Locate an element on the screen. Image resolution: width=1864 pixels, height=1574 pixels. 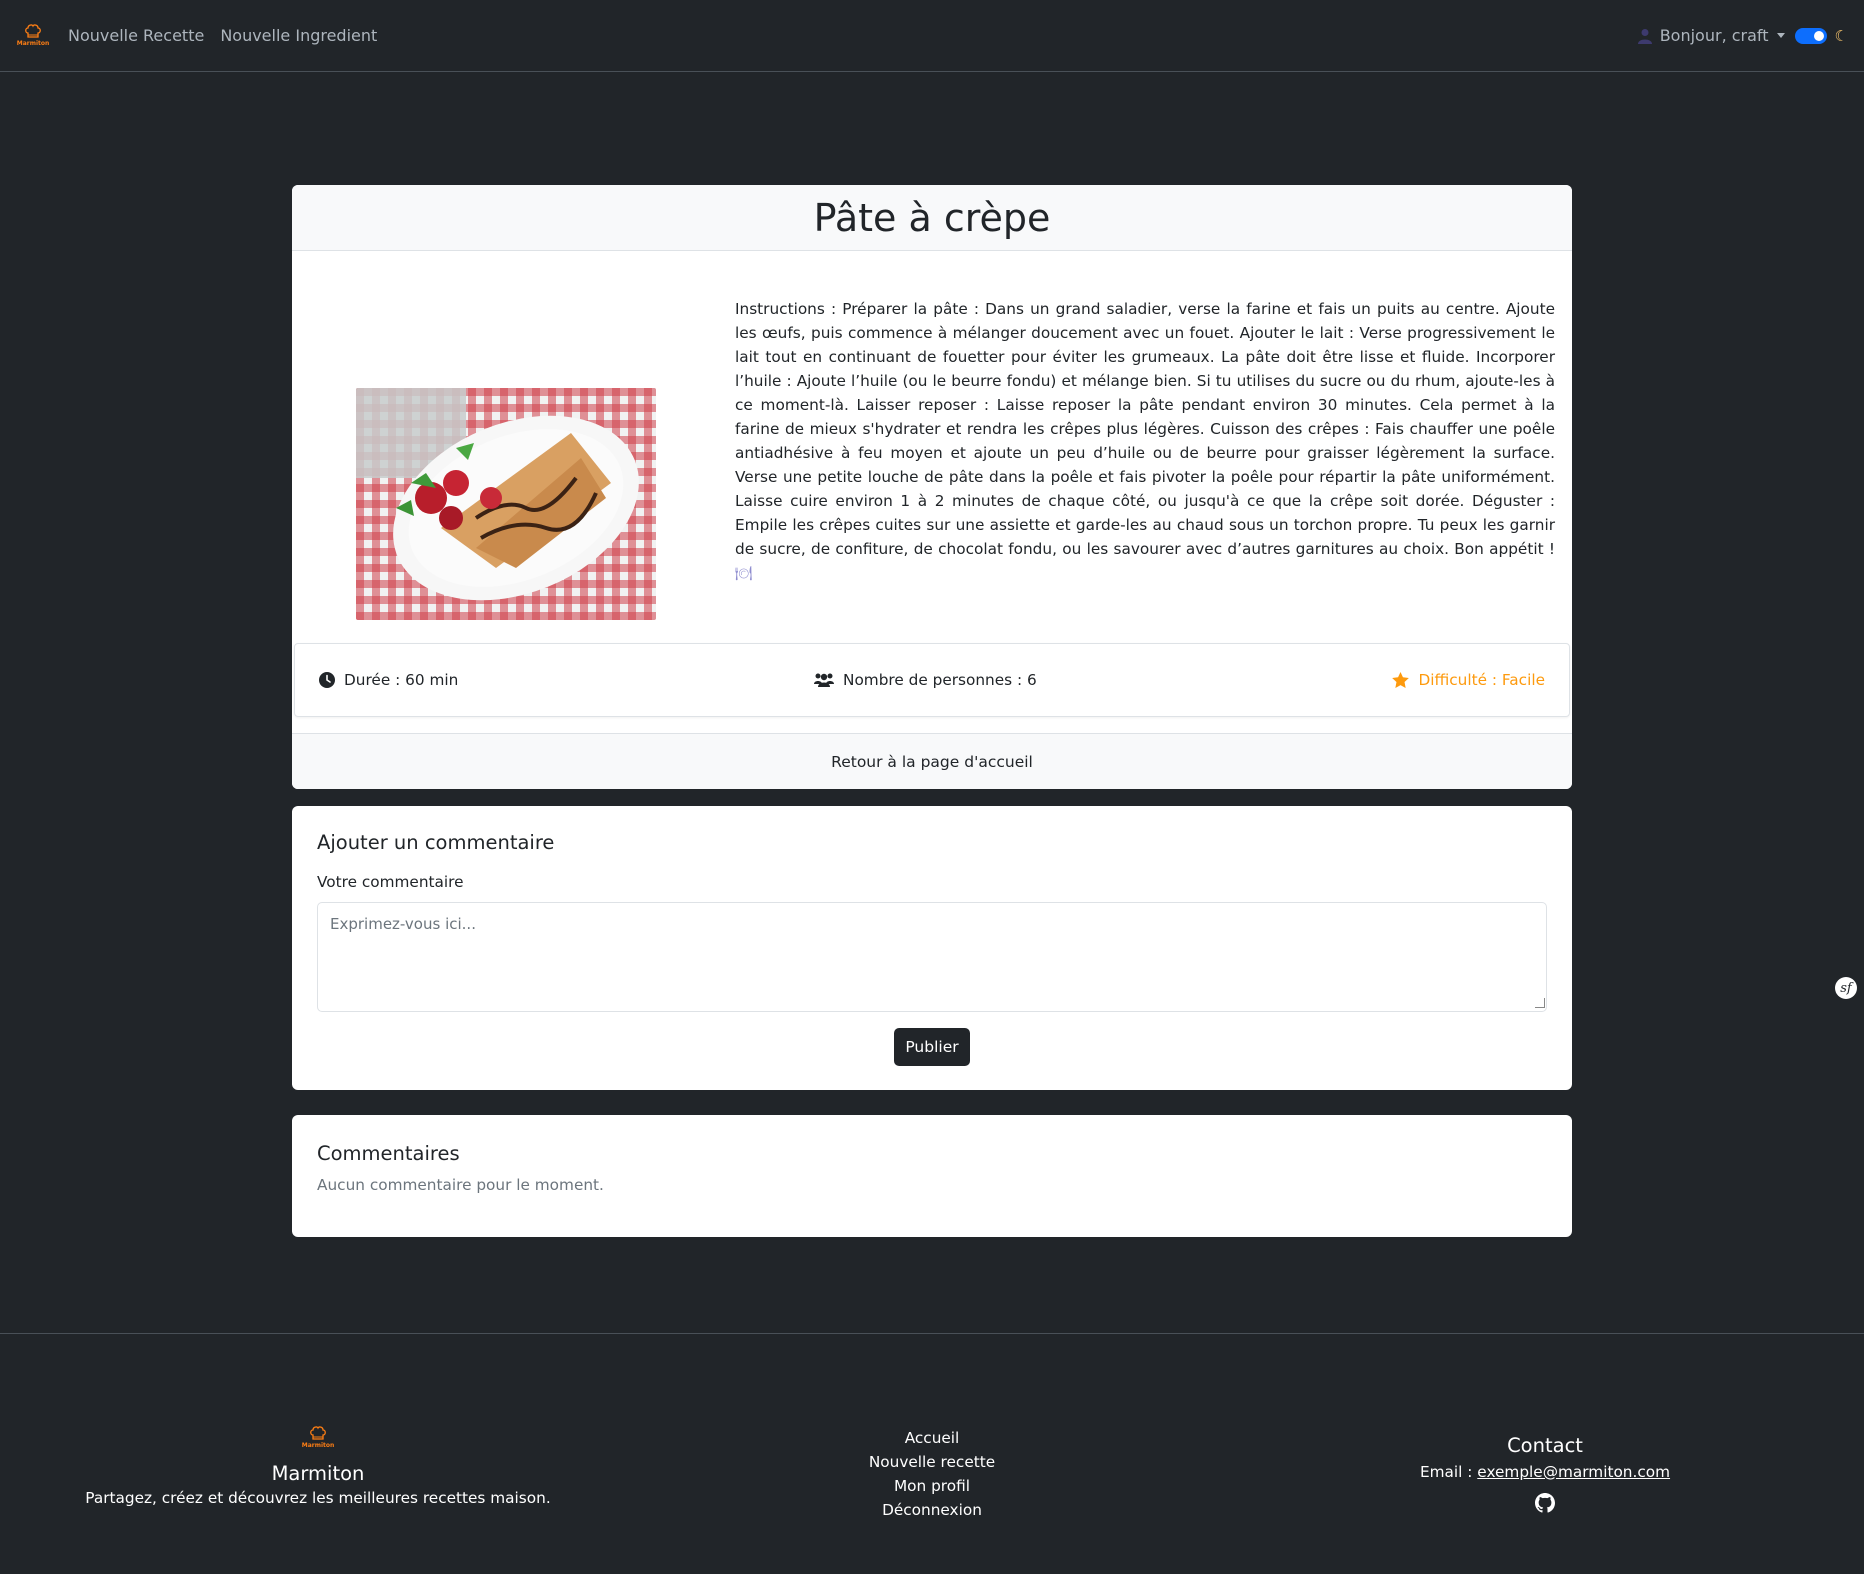
duration-text: Durée : 60 min is located at coordinates (401, 680).